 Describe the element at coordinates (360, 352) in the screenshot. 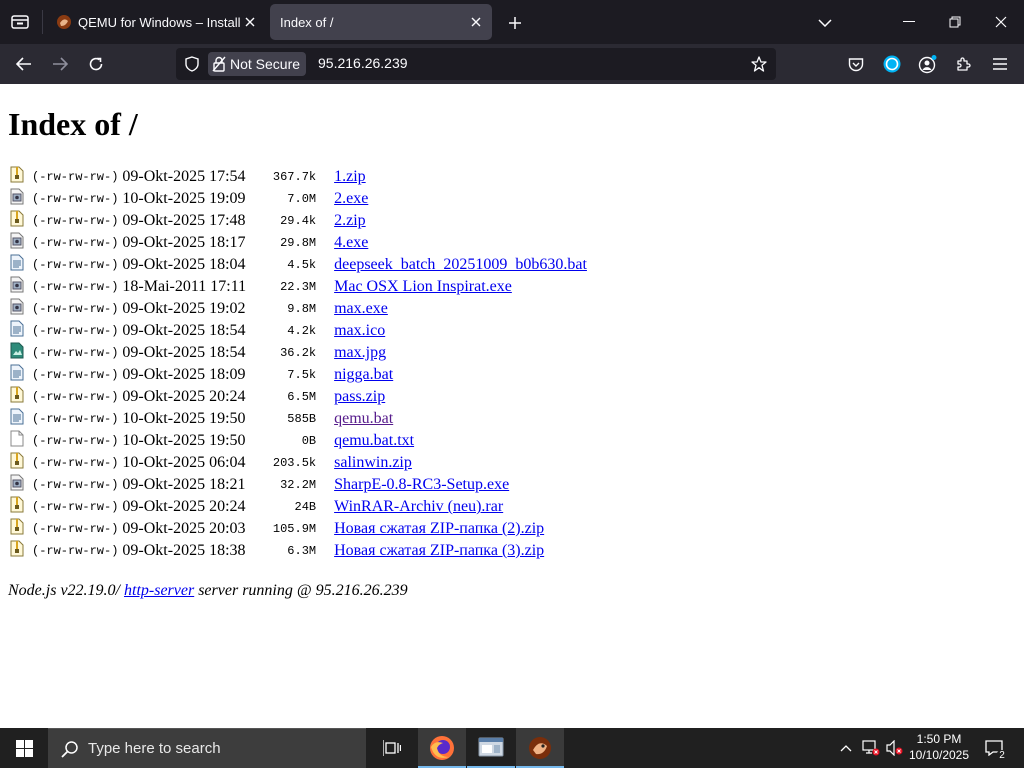

I see `file-link: max.jpg` at that location.